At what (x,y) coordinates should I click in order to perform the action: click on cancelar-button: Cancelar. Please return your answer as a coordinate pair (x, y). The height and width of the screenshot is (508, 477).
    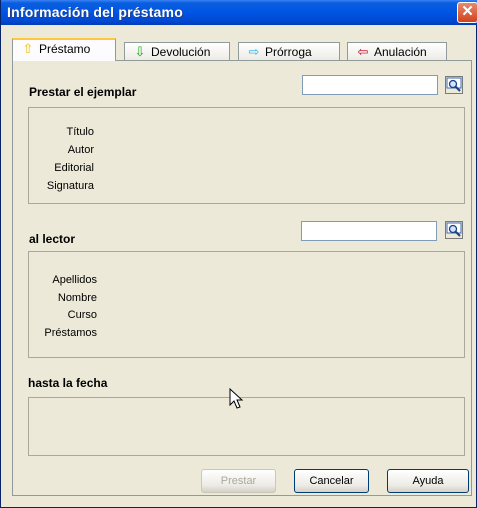
    Looking at the image, I should click on (331, 481).